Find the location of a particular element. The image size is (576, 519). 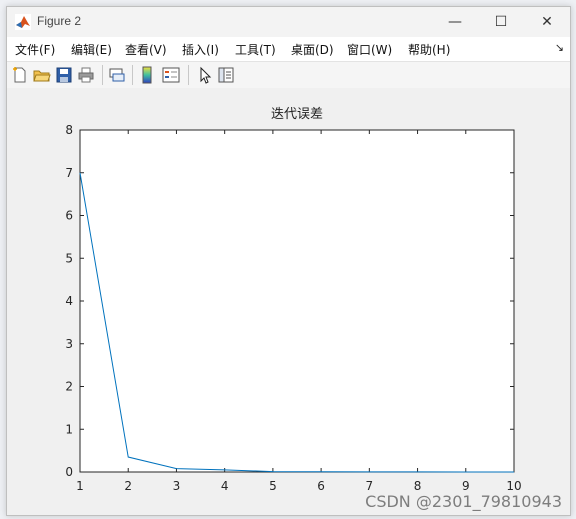

x-tick-label: 5 is located at coordinates (273, 486).